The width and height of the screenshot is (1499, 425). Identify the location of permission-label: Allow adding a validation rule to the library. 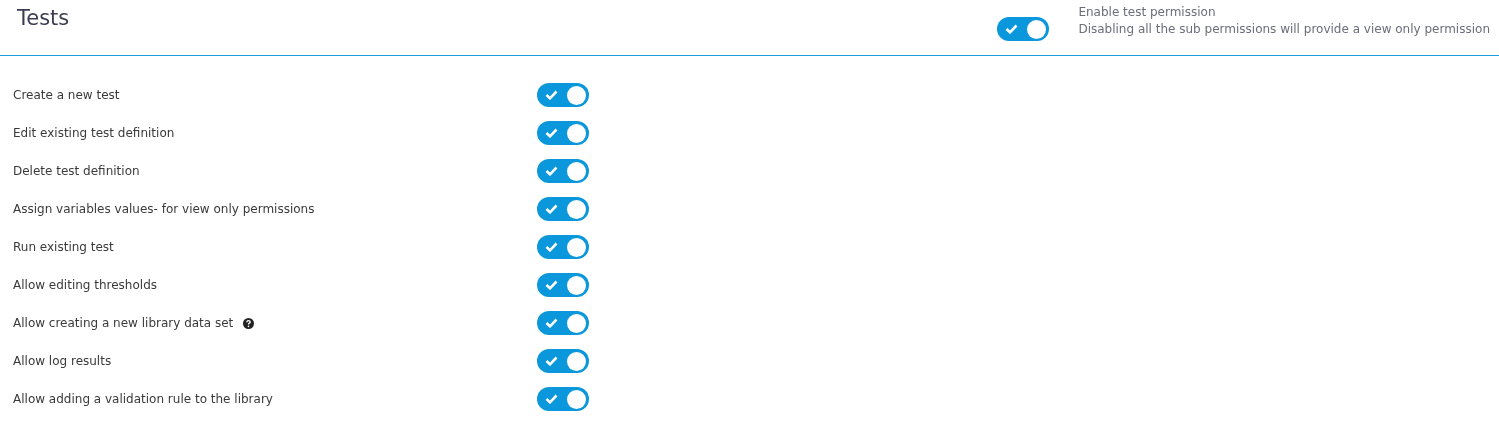
(143, 399).